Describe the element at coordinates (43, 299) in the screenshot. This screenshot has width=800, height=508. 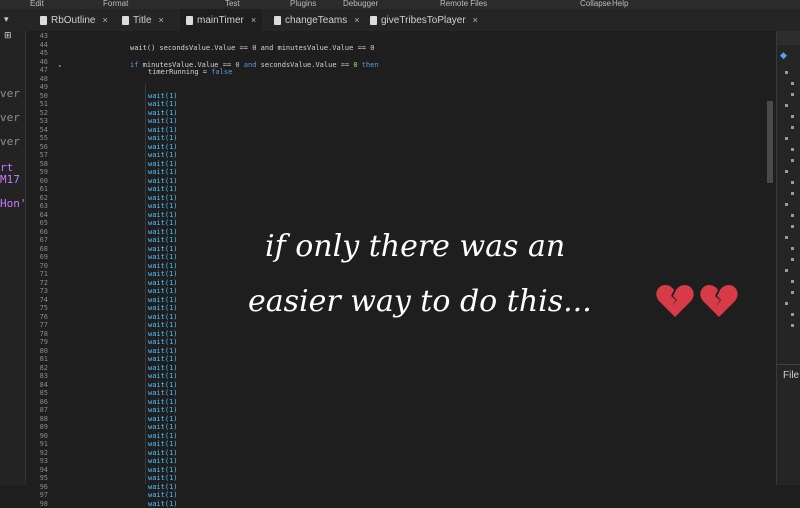
I see `line-number: 74` at that location.